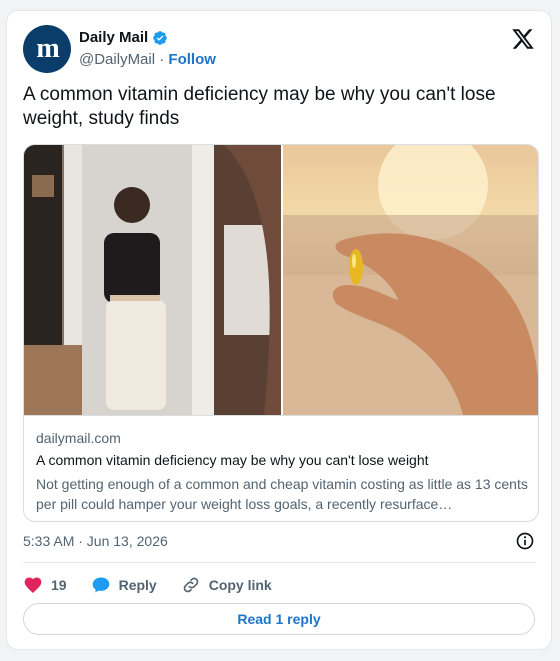  I want to click on copy-link-button: Copy link, so click(226, 585).